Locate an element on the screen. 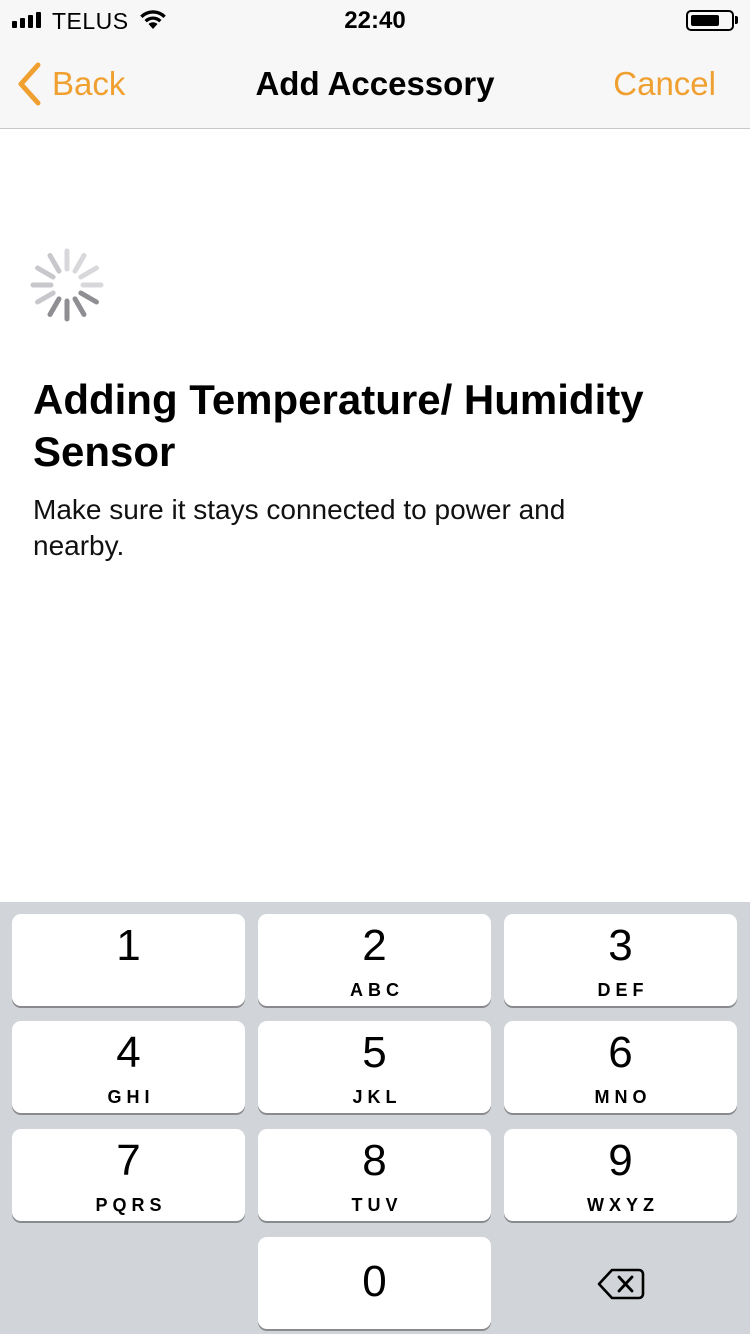 This screenshot has height=1334, width=750. key-letters: TUV is located at coordinates (377, 1205).